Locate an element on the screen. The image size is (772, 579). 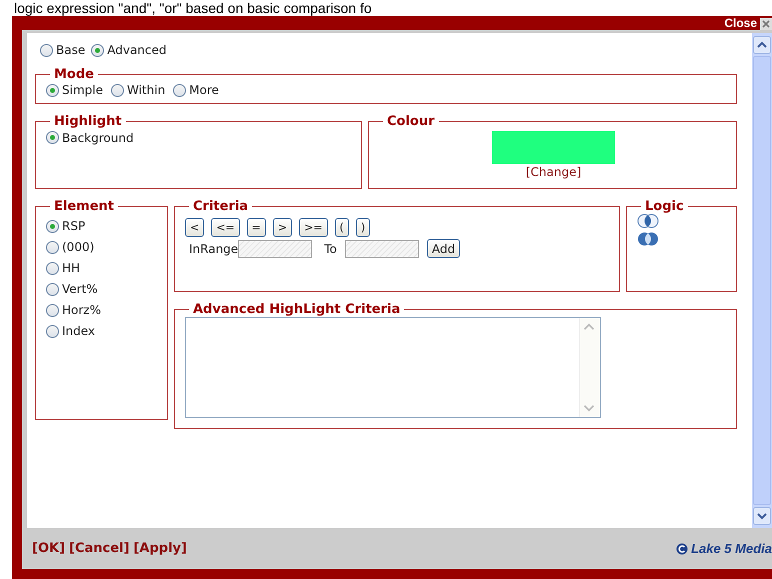
scroll-thumb is located at coordinates (762, 280).